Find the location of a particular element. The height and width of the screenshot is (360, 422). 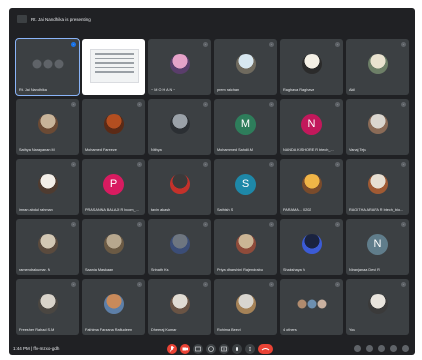

captions-button is located at coordinates (198, 349).